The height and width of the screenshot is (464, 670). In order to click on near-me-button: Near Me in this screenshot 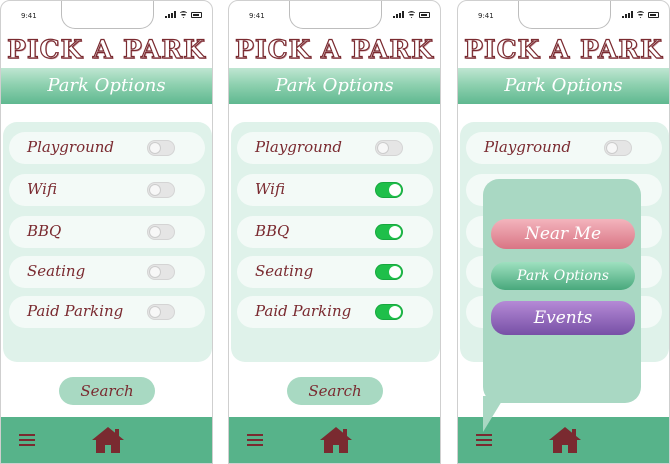, I will do `click(563, 234)`.